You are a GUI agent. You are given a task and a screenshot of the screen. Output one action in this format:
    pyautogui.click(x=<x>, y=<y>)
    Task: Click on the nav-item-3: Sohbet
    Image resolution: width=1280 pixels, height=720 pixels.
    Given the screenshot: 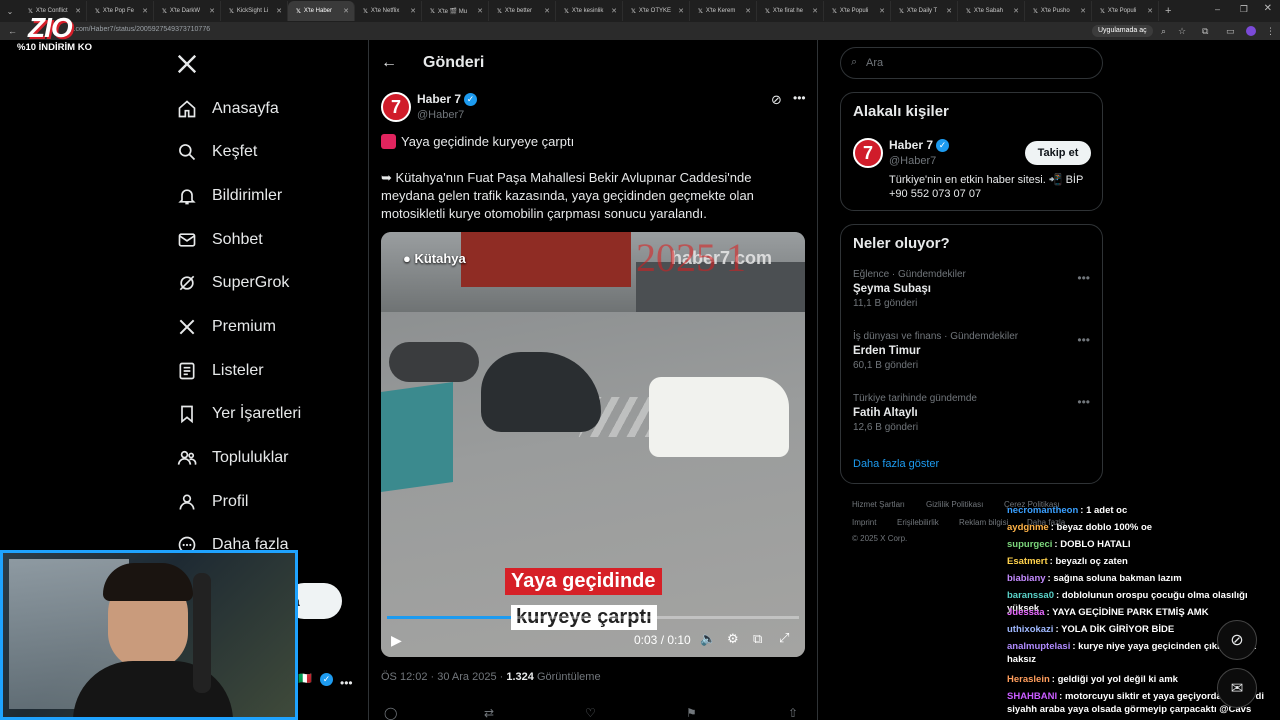 What is the action you would take?
    pyautogui.click(x=219, y=240)
    